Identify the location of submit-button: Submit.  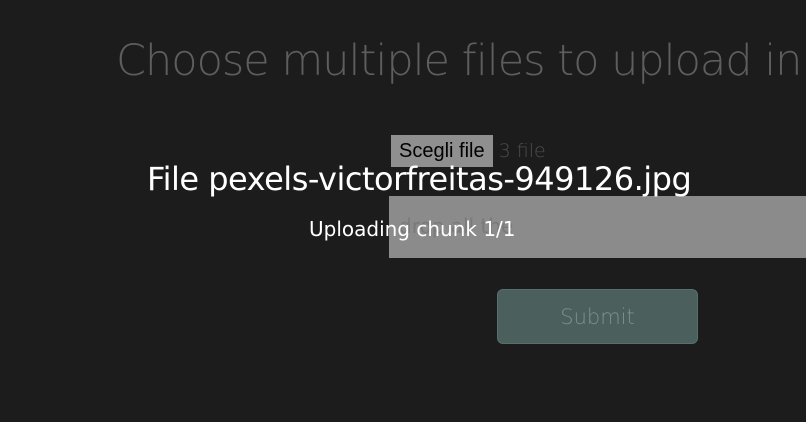
(597, 316).